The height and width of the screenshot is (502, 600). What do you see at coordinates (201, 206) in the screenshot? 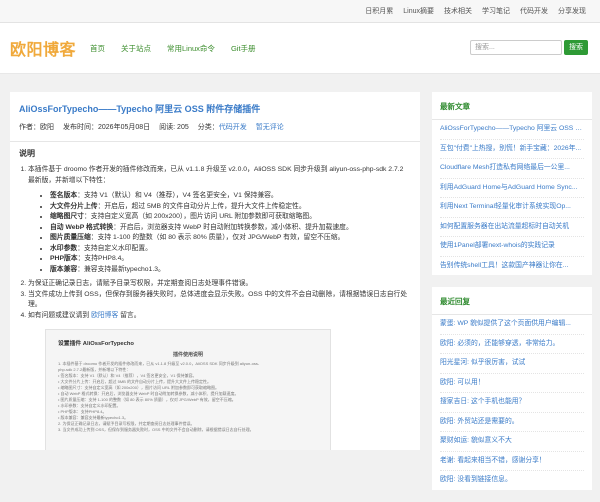
I see `feature-text: ：开启后，超过 5MB 的文件自动分片上传，提升大文件上传稳定性。` at bounding box center [201, 206].